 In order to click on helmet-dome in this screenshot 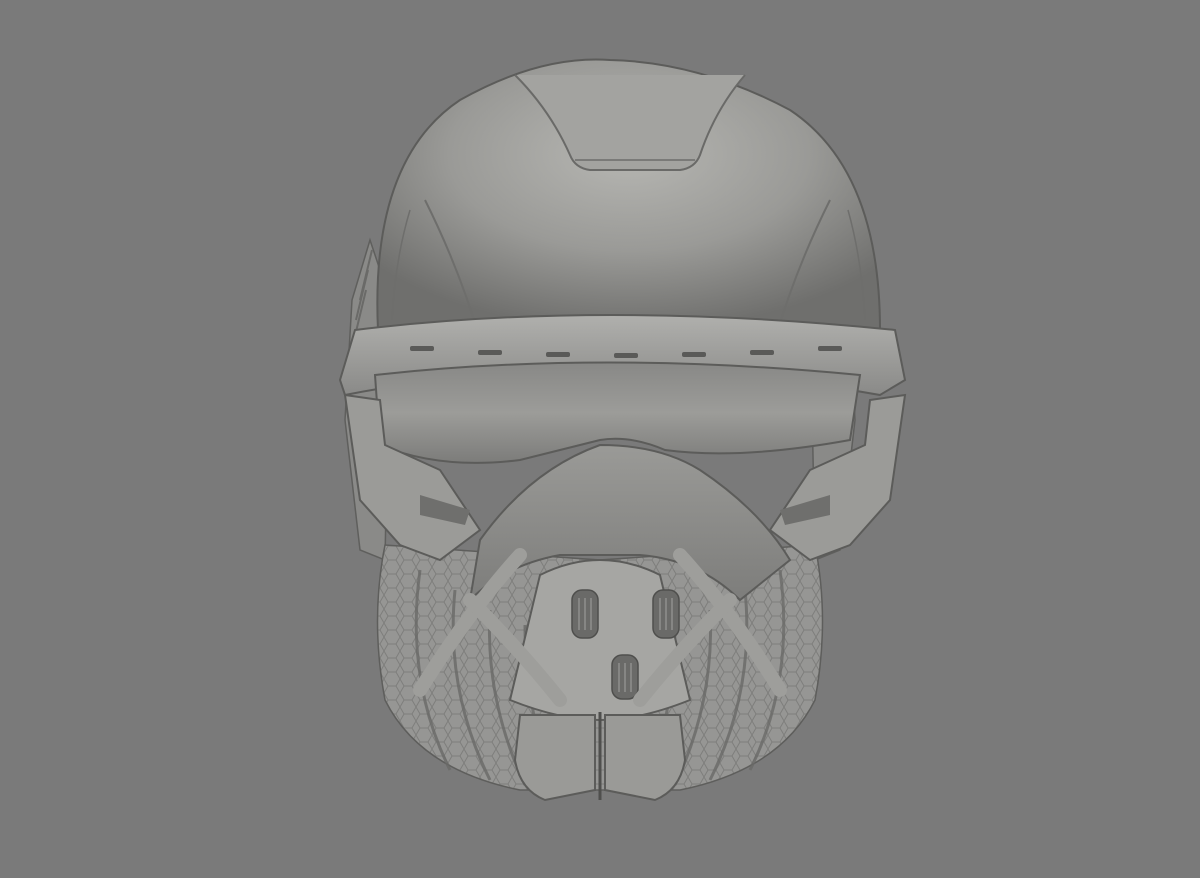, I will do `click(629, 199)`.